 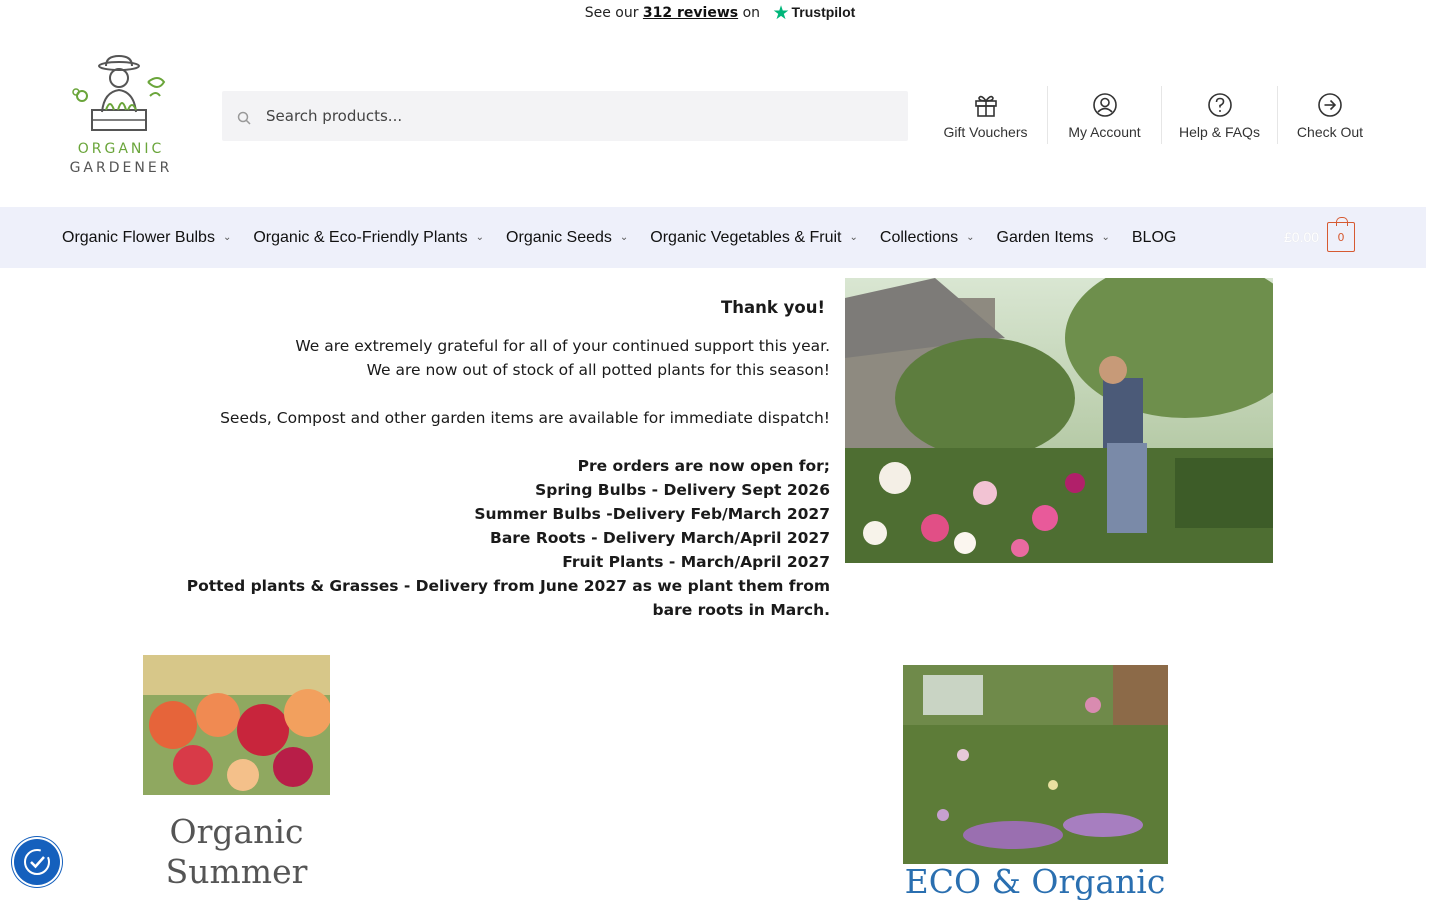 I want to click on question-icon, so click(x=1219, y=105).